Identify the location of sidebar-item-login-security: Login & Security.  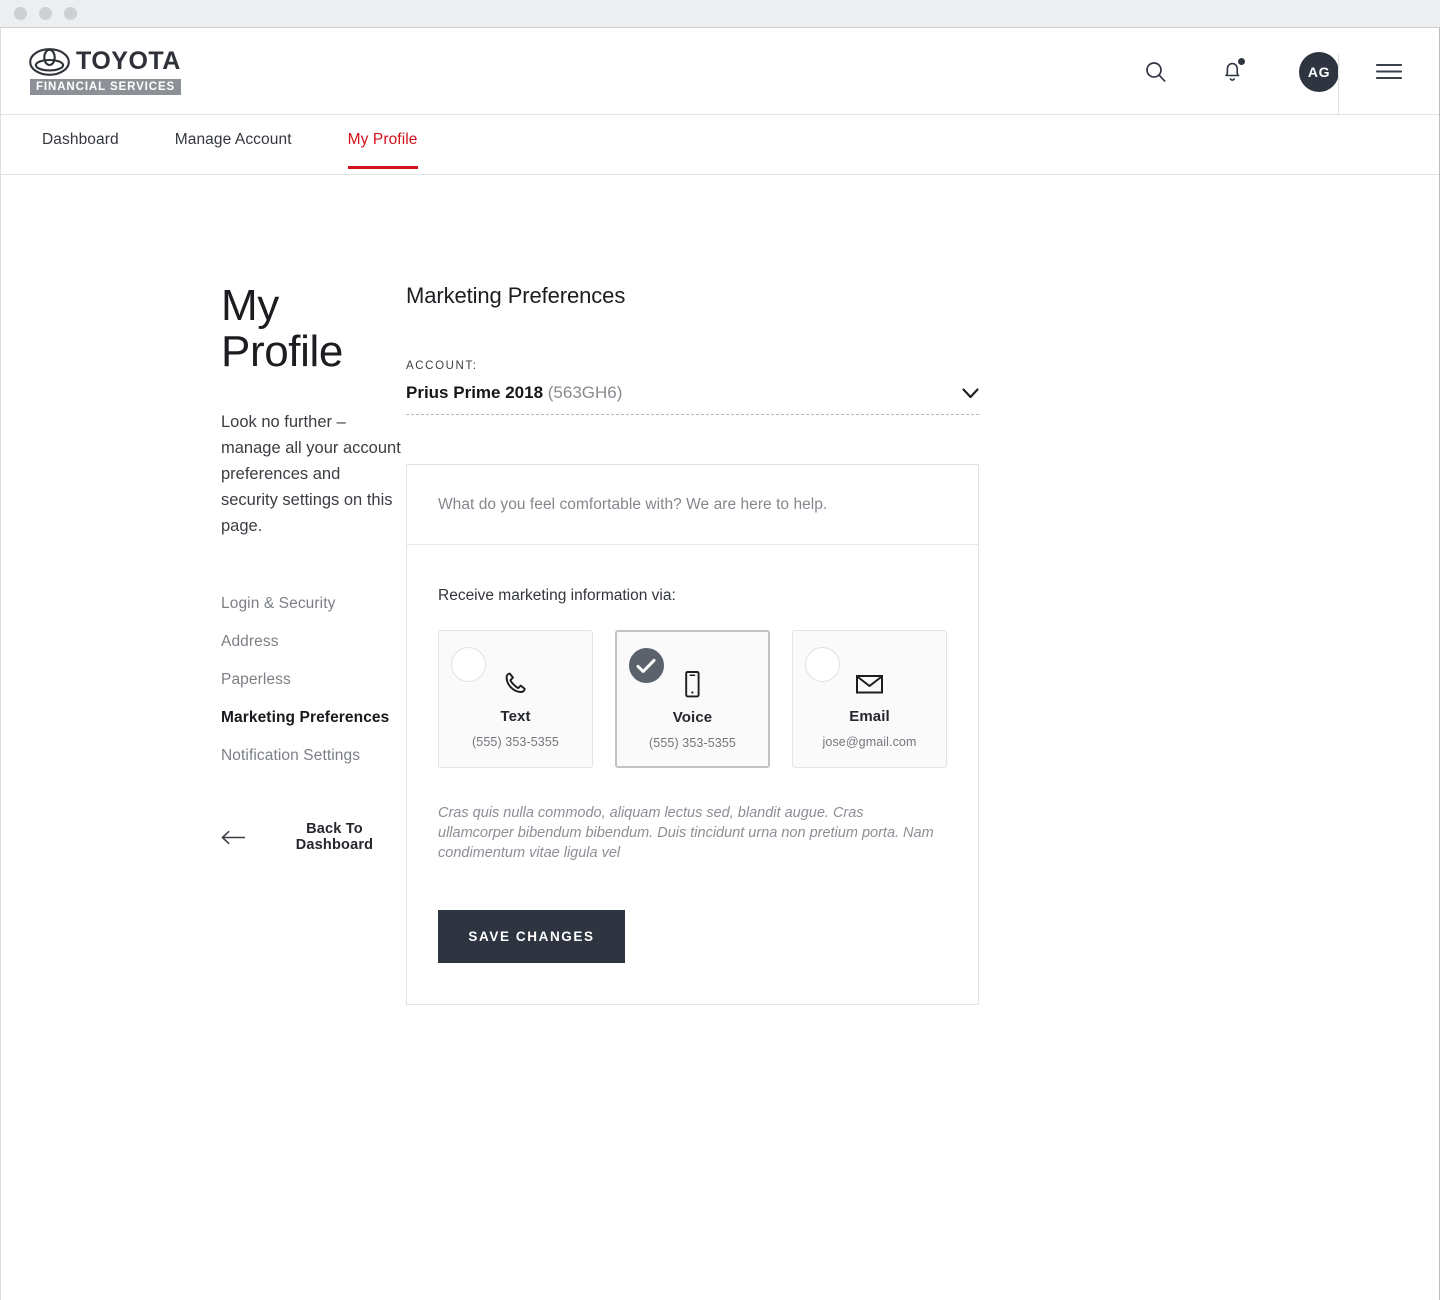
(311, 604).